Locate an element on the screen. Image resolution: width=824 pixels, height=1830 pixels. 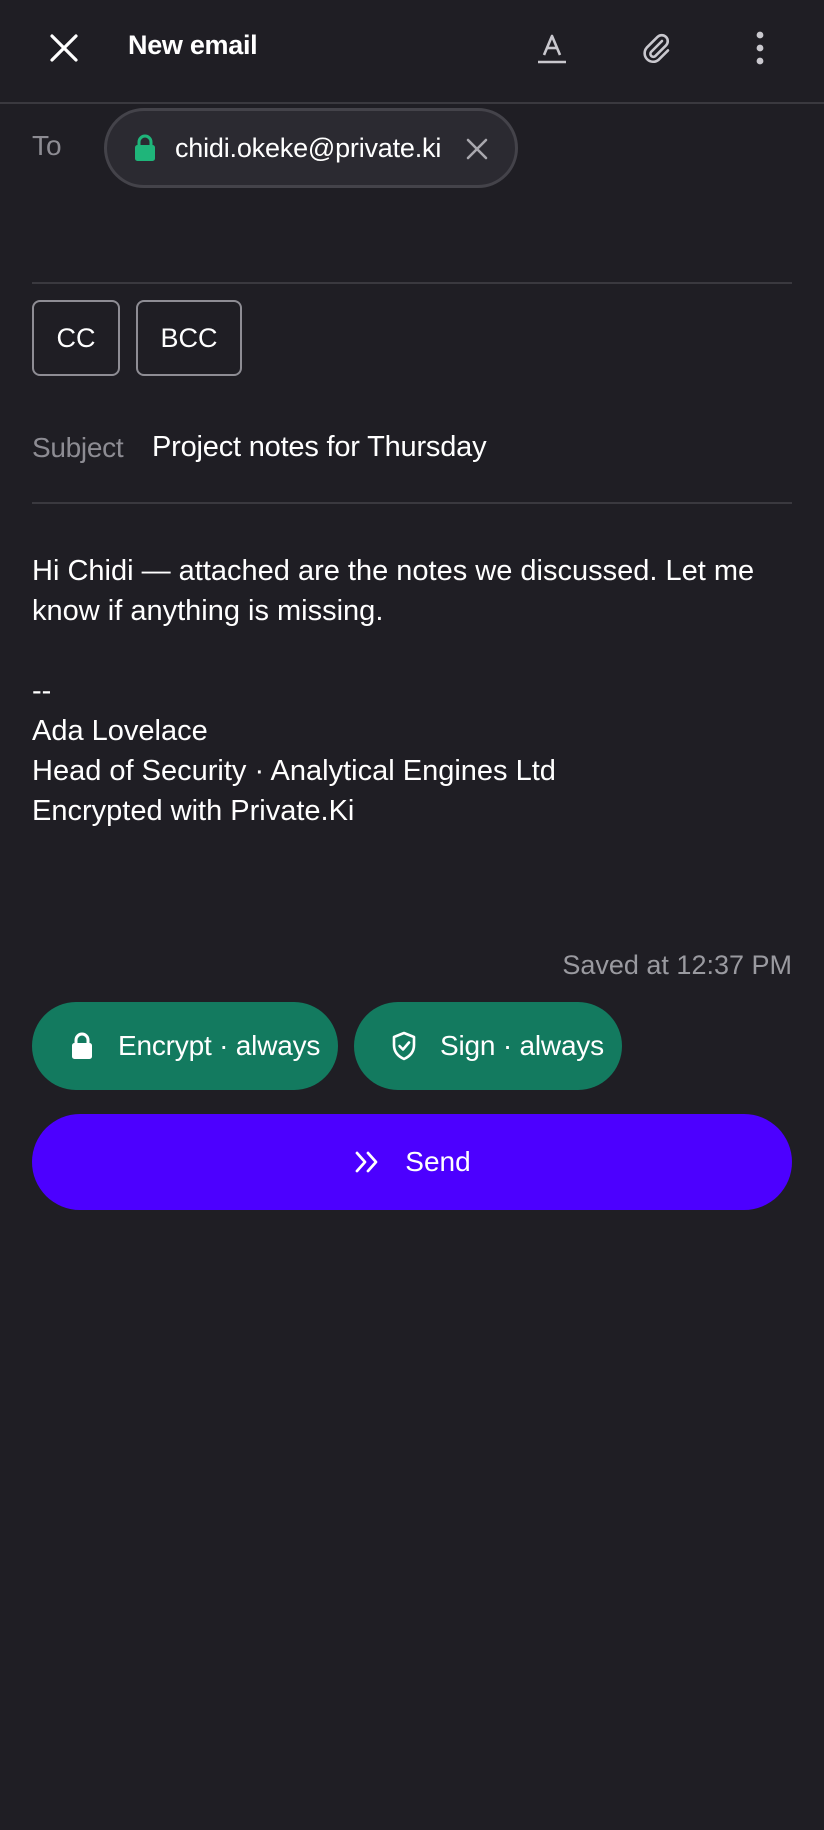
app-header: New email is located at coordinates (412, 52).